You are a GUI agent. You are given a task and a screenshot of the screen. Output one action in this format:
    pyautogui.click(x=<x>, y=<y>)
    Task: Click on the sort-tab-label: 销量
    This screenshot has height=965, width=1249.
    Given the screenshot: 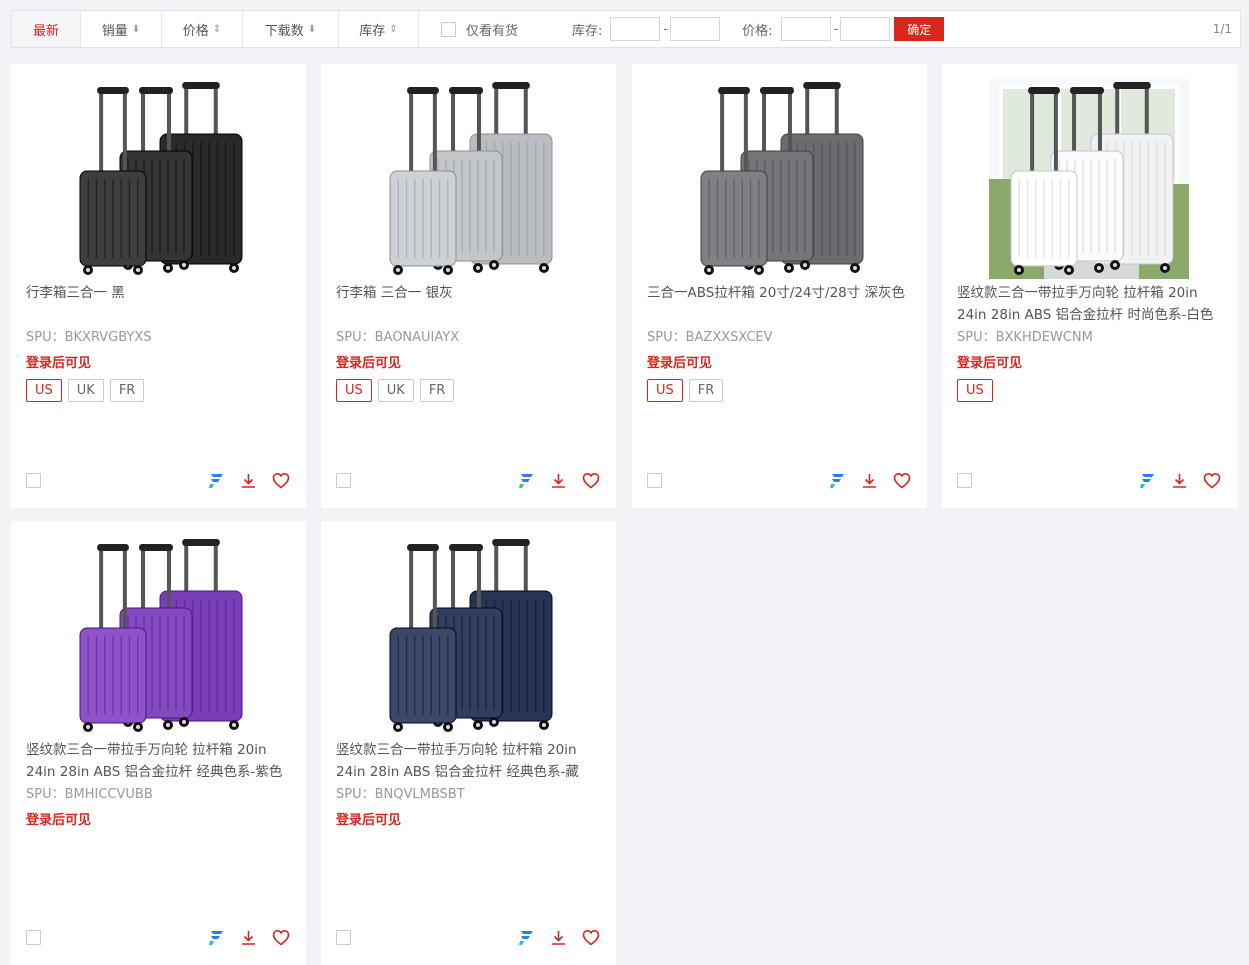 What is the action you would take?
    pyautogui.click(x=114, y=31)
    